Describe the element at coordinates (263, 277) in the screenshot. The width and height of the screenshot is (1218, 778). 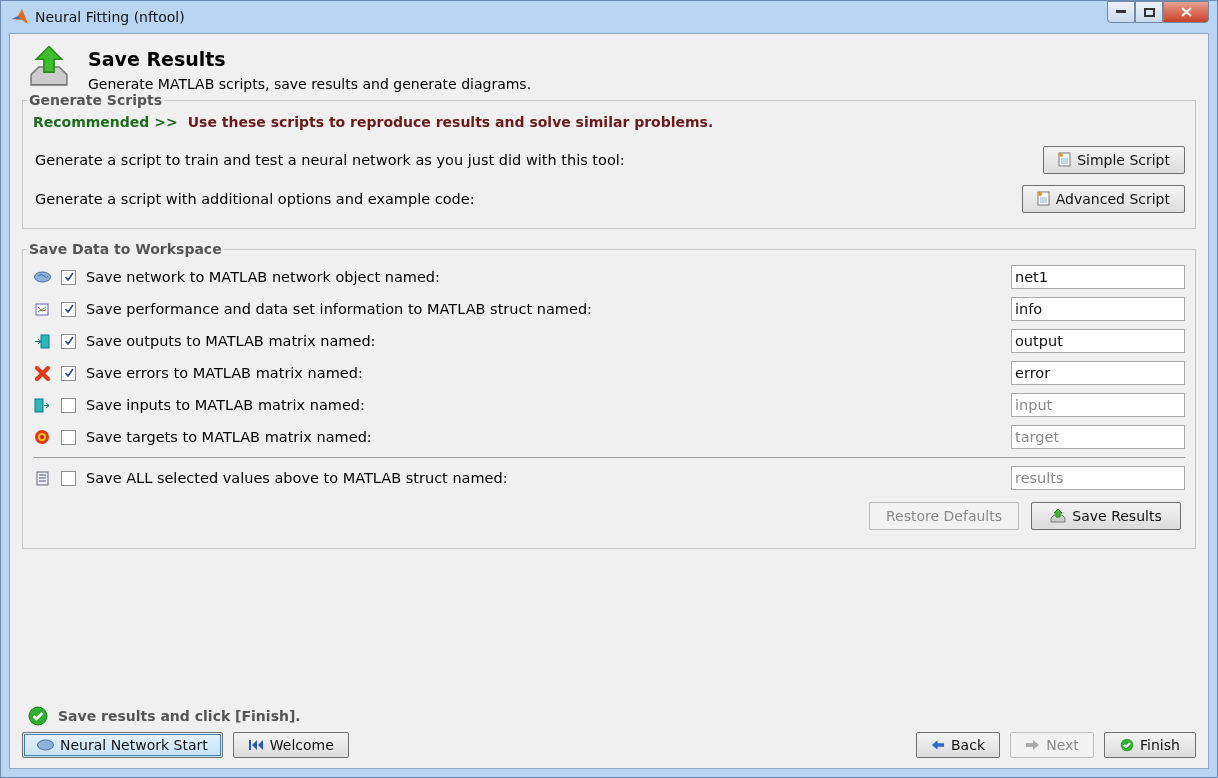
I see `option-label: Save network to MATLAB network object named:` at that location.